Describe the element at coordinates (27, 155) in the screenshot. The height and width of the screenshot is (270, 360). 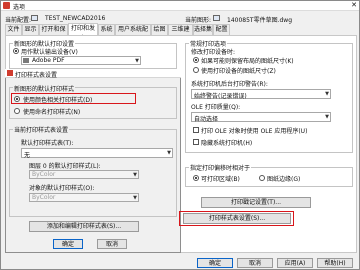
I see `default-table-value: 无` at that location.